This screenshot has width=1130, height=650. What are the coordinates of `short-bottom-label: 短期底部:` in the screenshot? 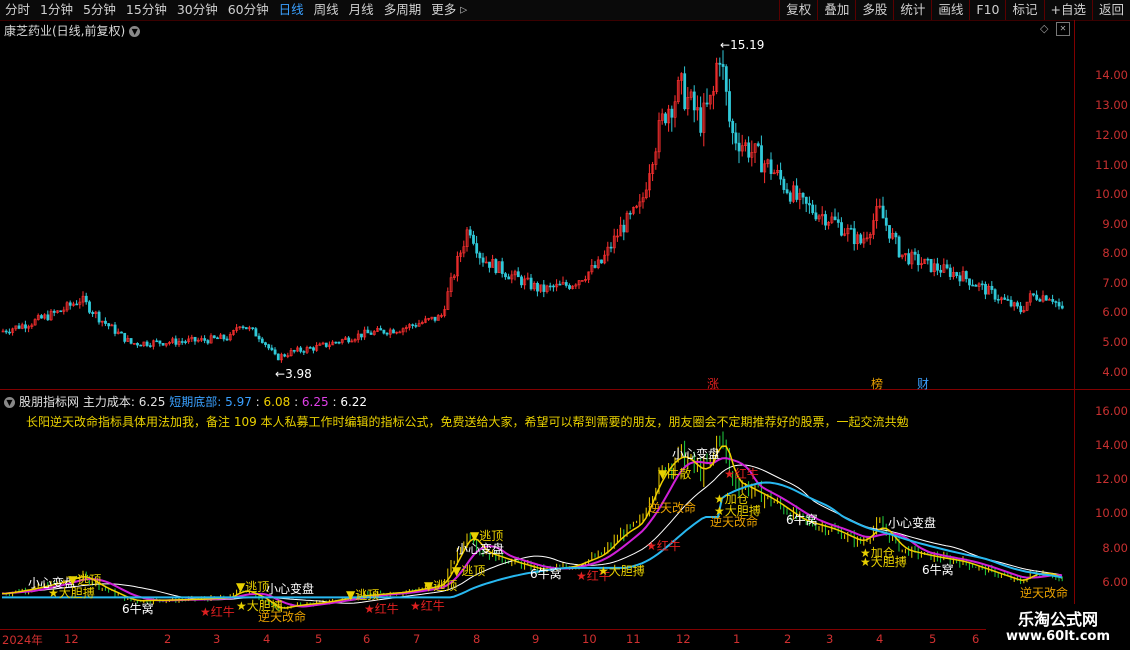 It's located at (195, 402).